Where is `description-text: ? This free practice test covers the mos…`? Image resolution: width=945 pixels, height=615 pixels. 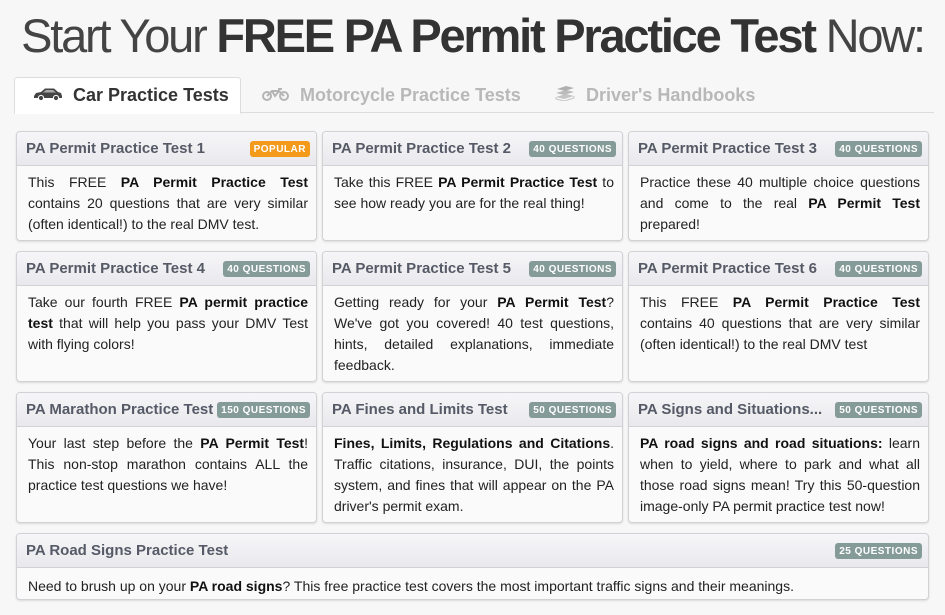 description-text: ? This free practice test covers the mos… is located at coordinates (538, 586).